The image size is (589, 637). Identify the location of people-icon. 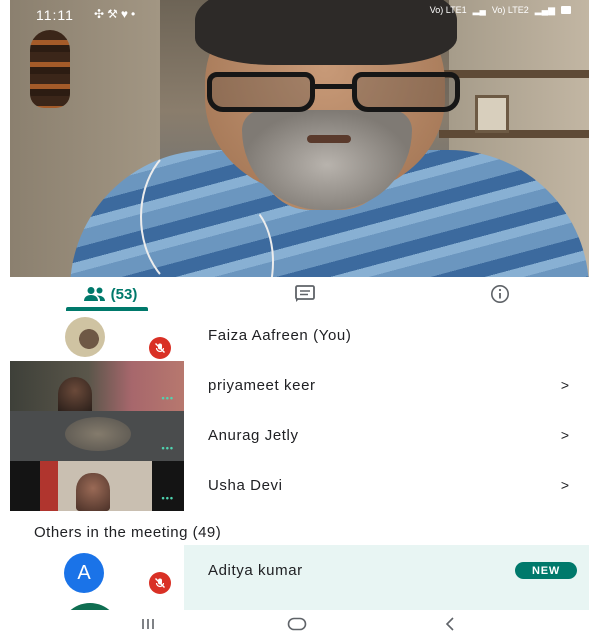
(94, 294).